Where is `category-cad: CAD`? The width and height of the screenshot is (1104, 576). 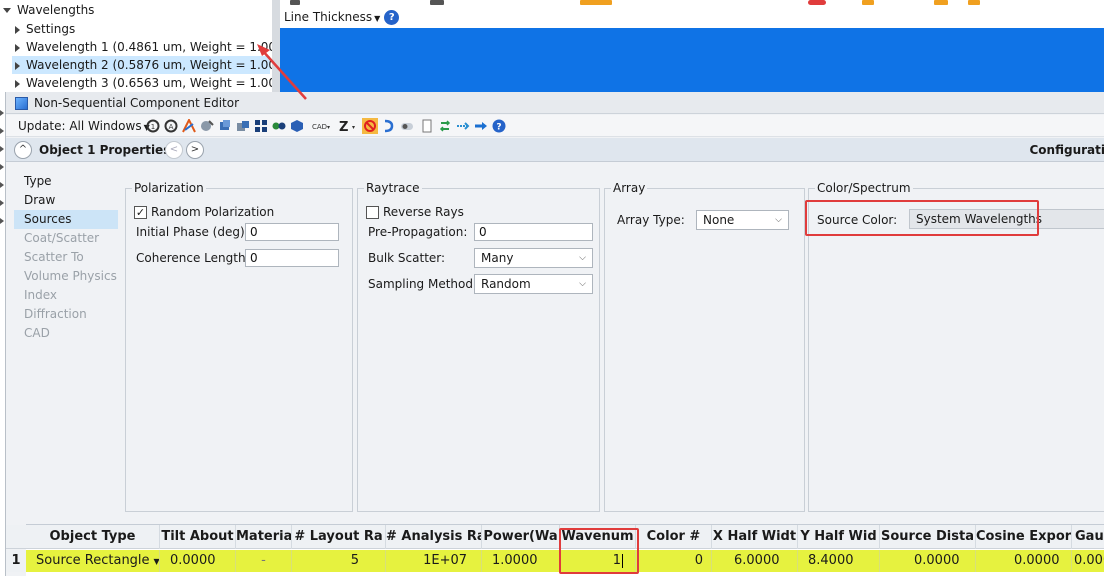
category-cad: CAD is located at coordinates (66, 333).